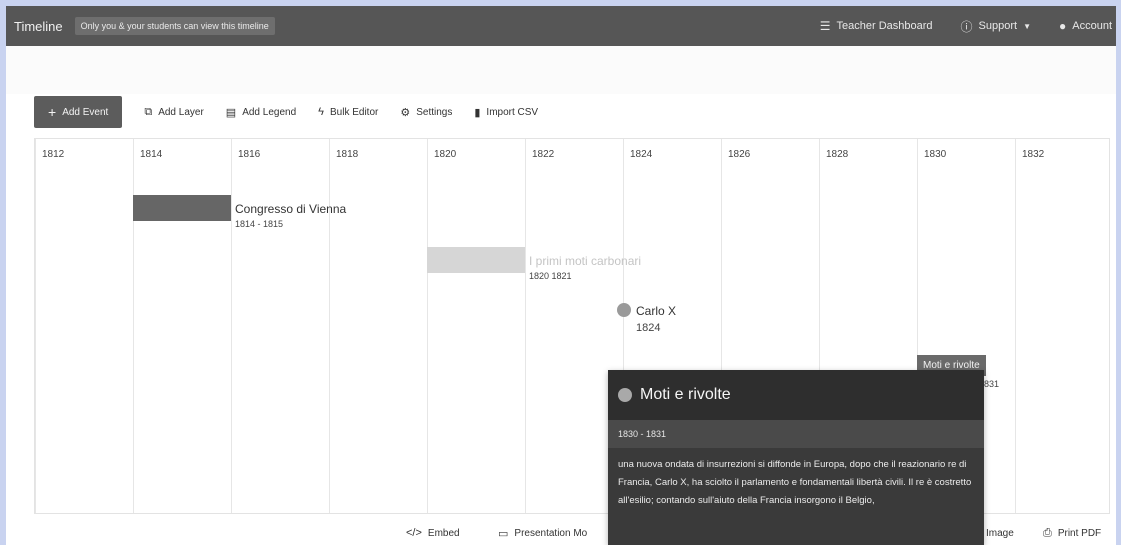 The height and width of the screenshot is (545, 1121). I want to click on import-csv-button: ▮ Import CSV, so click(506, 112).